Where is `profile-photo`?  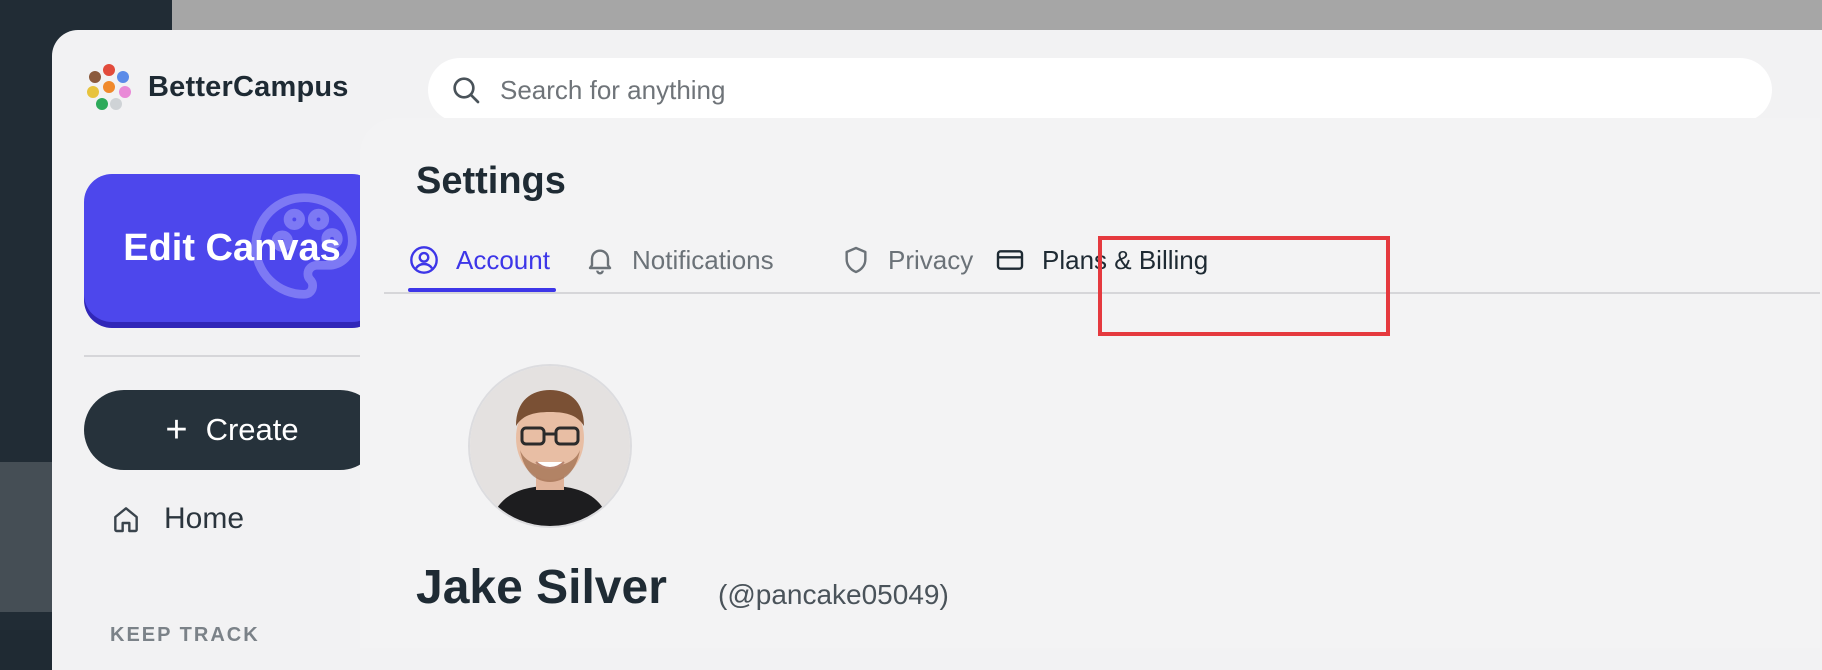
profile-photo is located at coordinates (550, 446).